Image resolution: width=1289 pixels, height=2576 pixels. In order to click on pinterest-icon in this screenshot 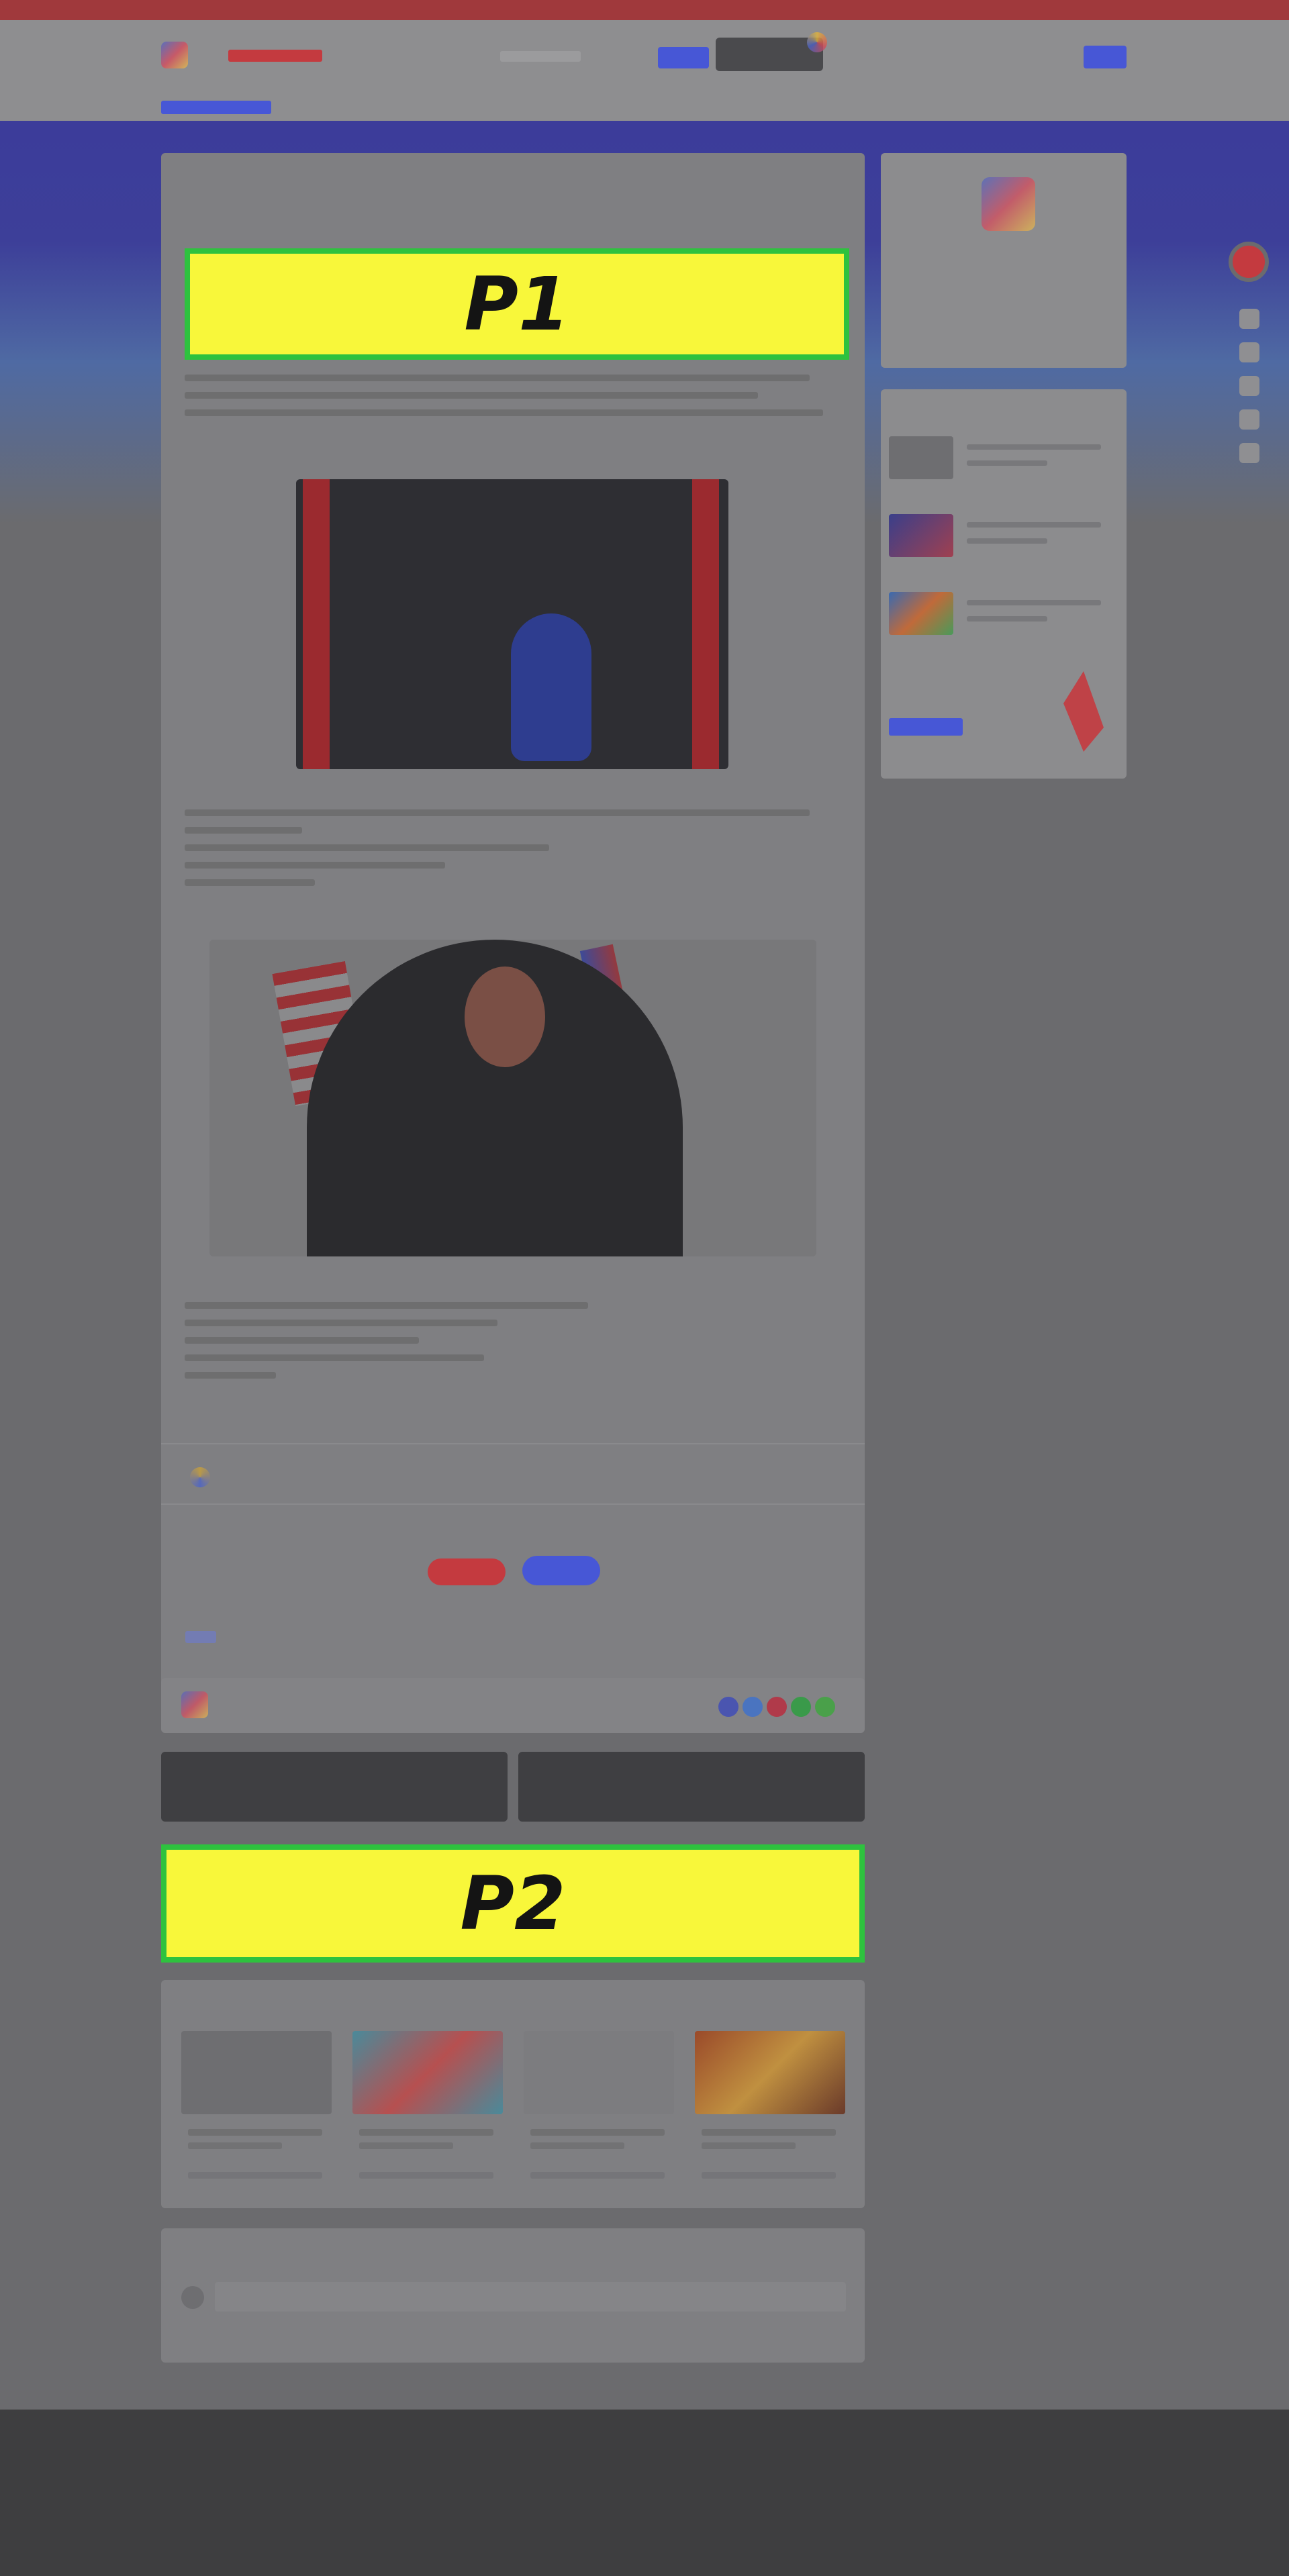, I will do `click(777, 1707)`.